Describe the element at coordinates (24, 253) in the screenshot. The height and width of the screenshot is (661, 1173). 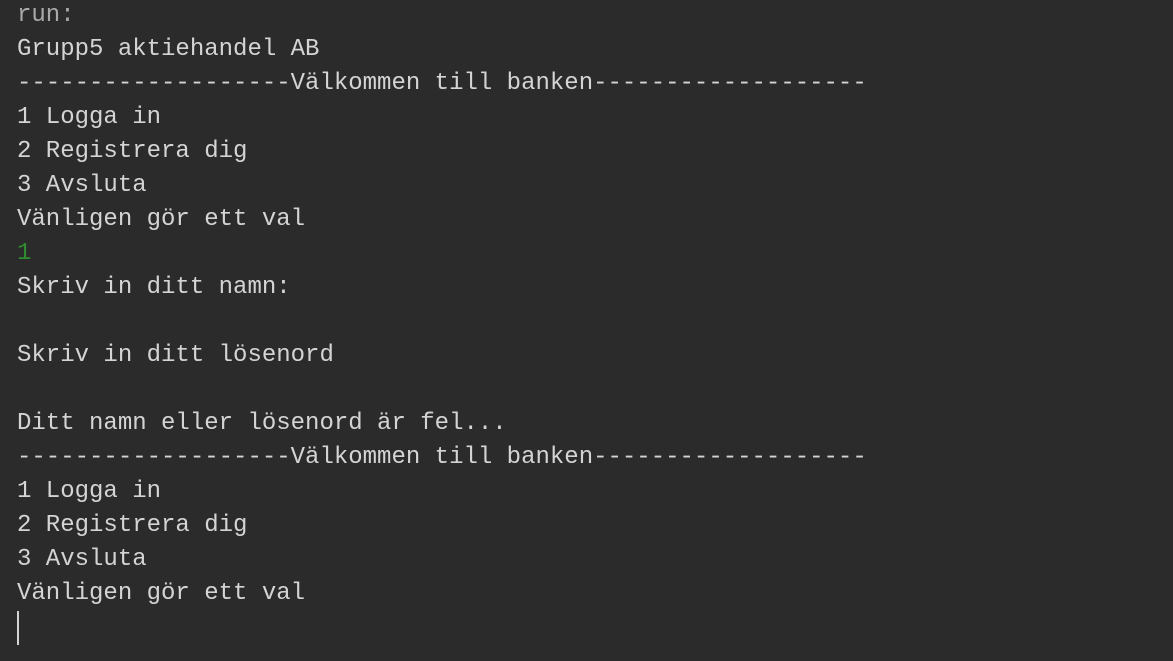
I see `user-input-echo: 1` at that location.